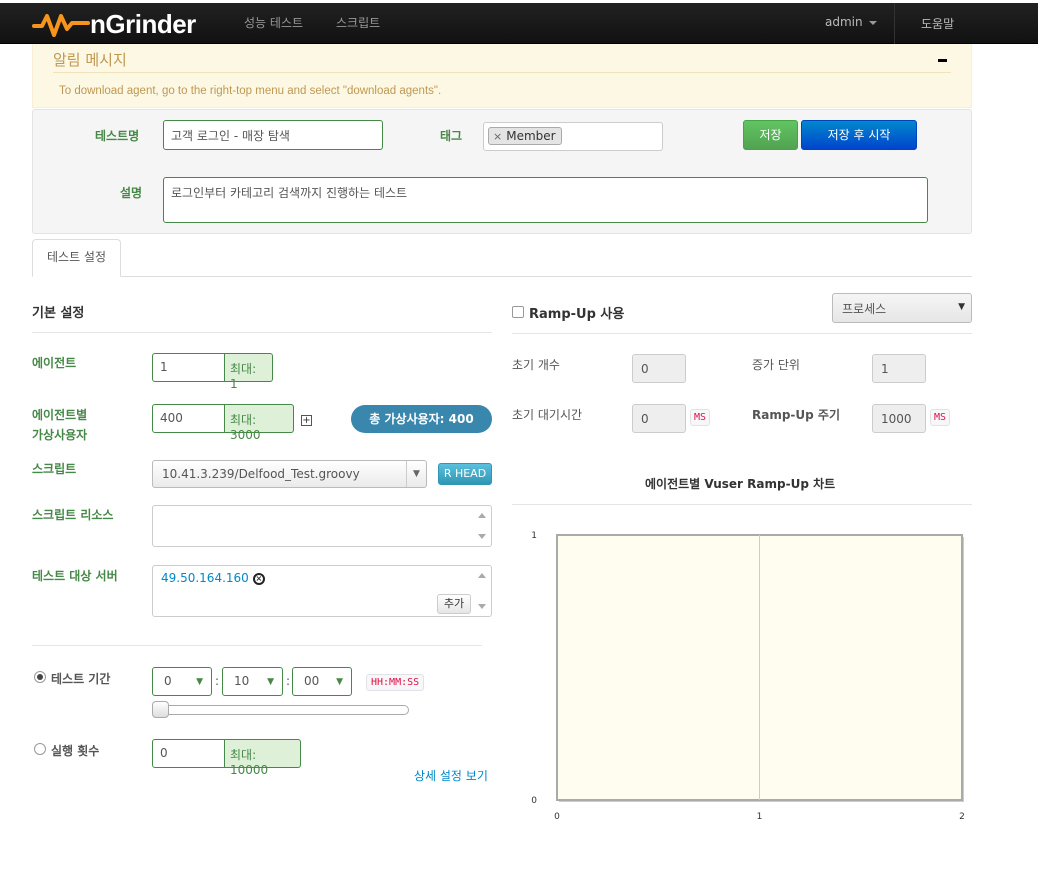 The width and height of the screenshot is (1038, 869). I want to click on advanced-settings-link: 상세 설정 보기, so click(451, 775).